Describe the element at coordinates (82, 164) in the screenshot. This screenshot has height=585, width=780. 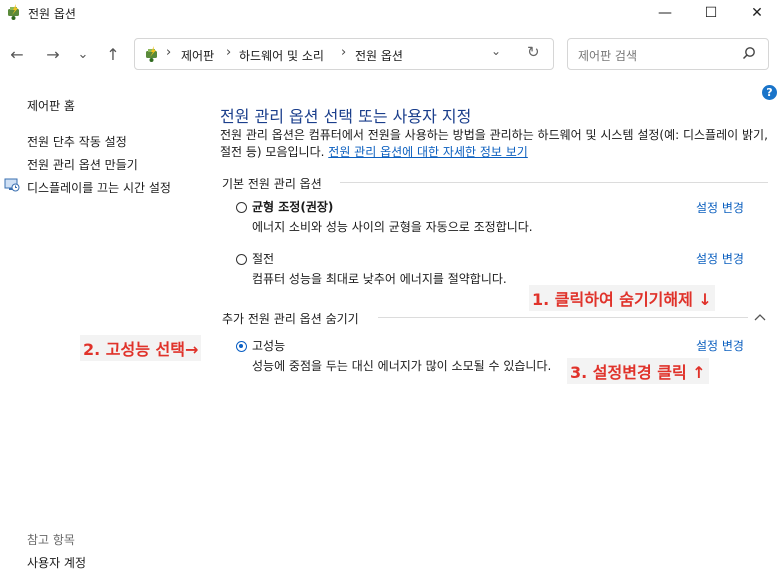
I see `sidebar-item-create-plan: 전원 관리 옵션 만들기` at that location.